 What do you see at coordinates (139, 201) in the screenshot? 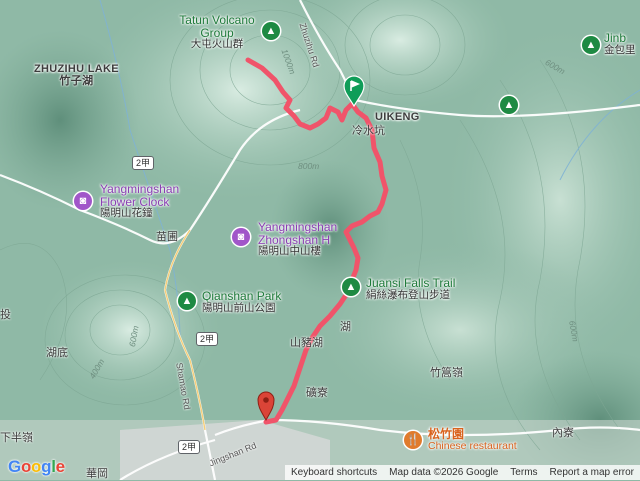
I see `flower-clock-label: Yangmingshan Flower Clock 陽明山花鐘` at bounding box center [139, 201].